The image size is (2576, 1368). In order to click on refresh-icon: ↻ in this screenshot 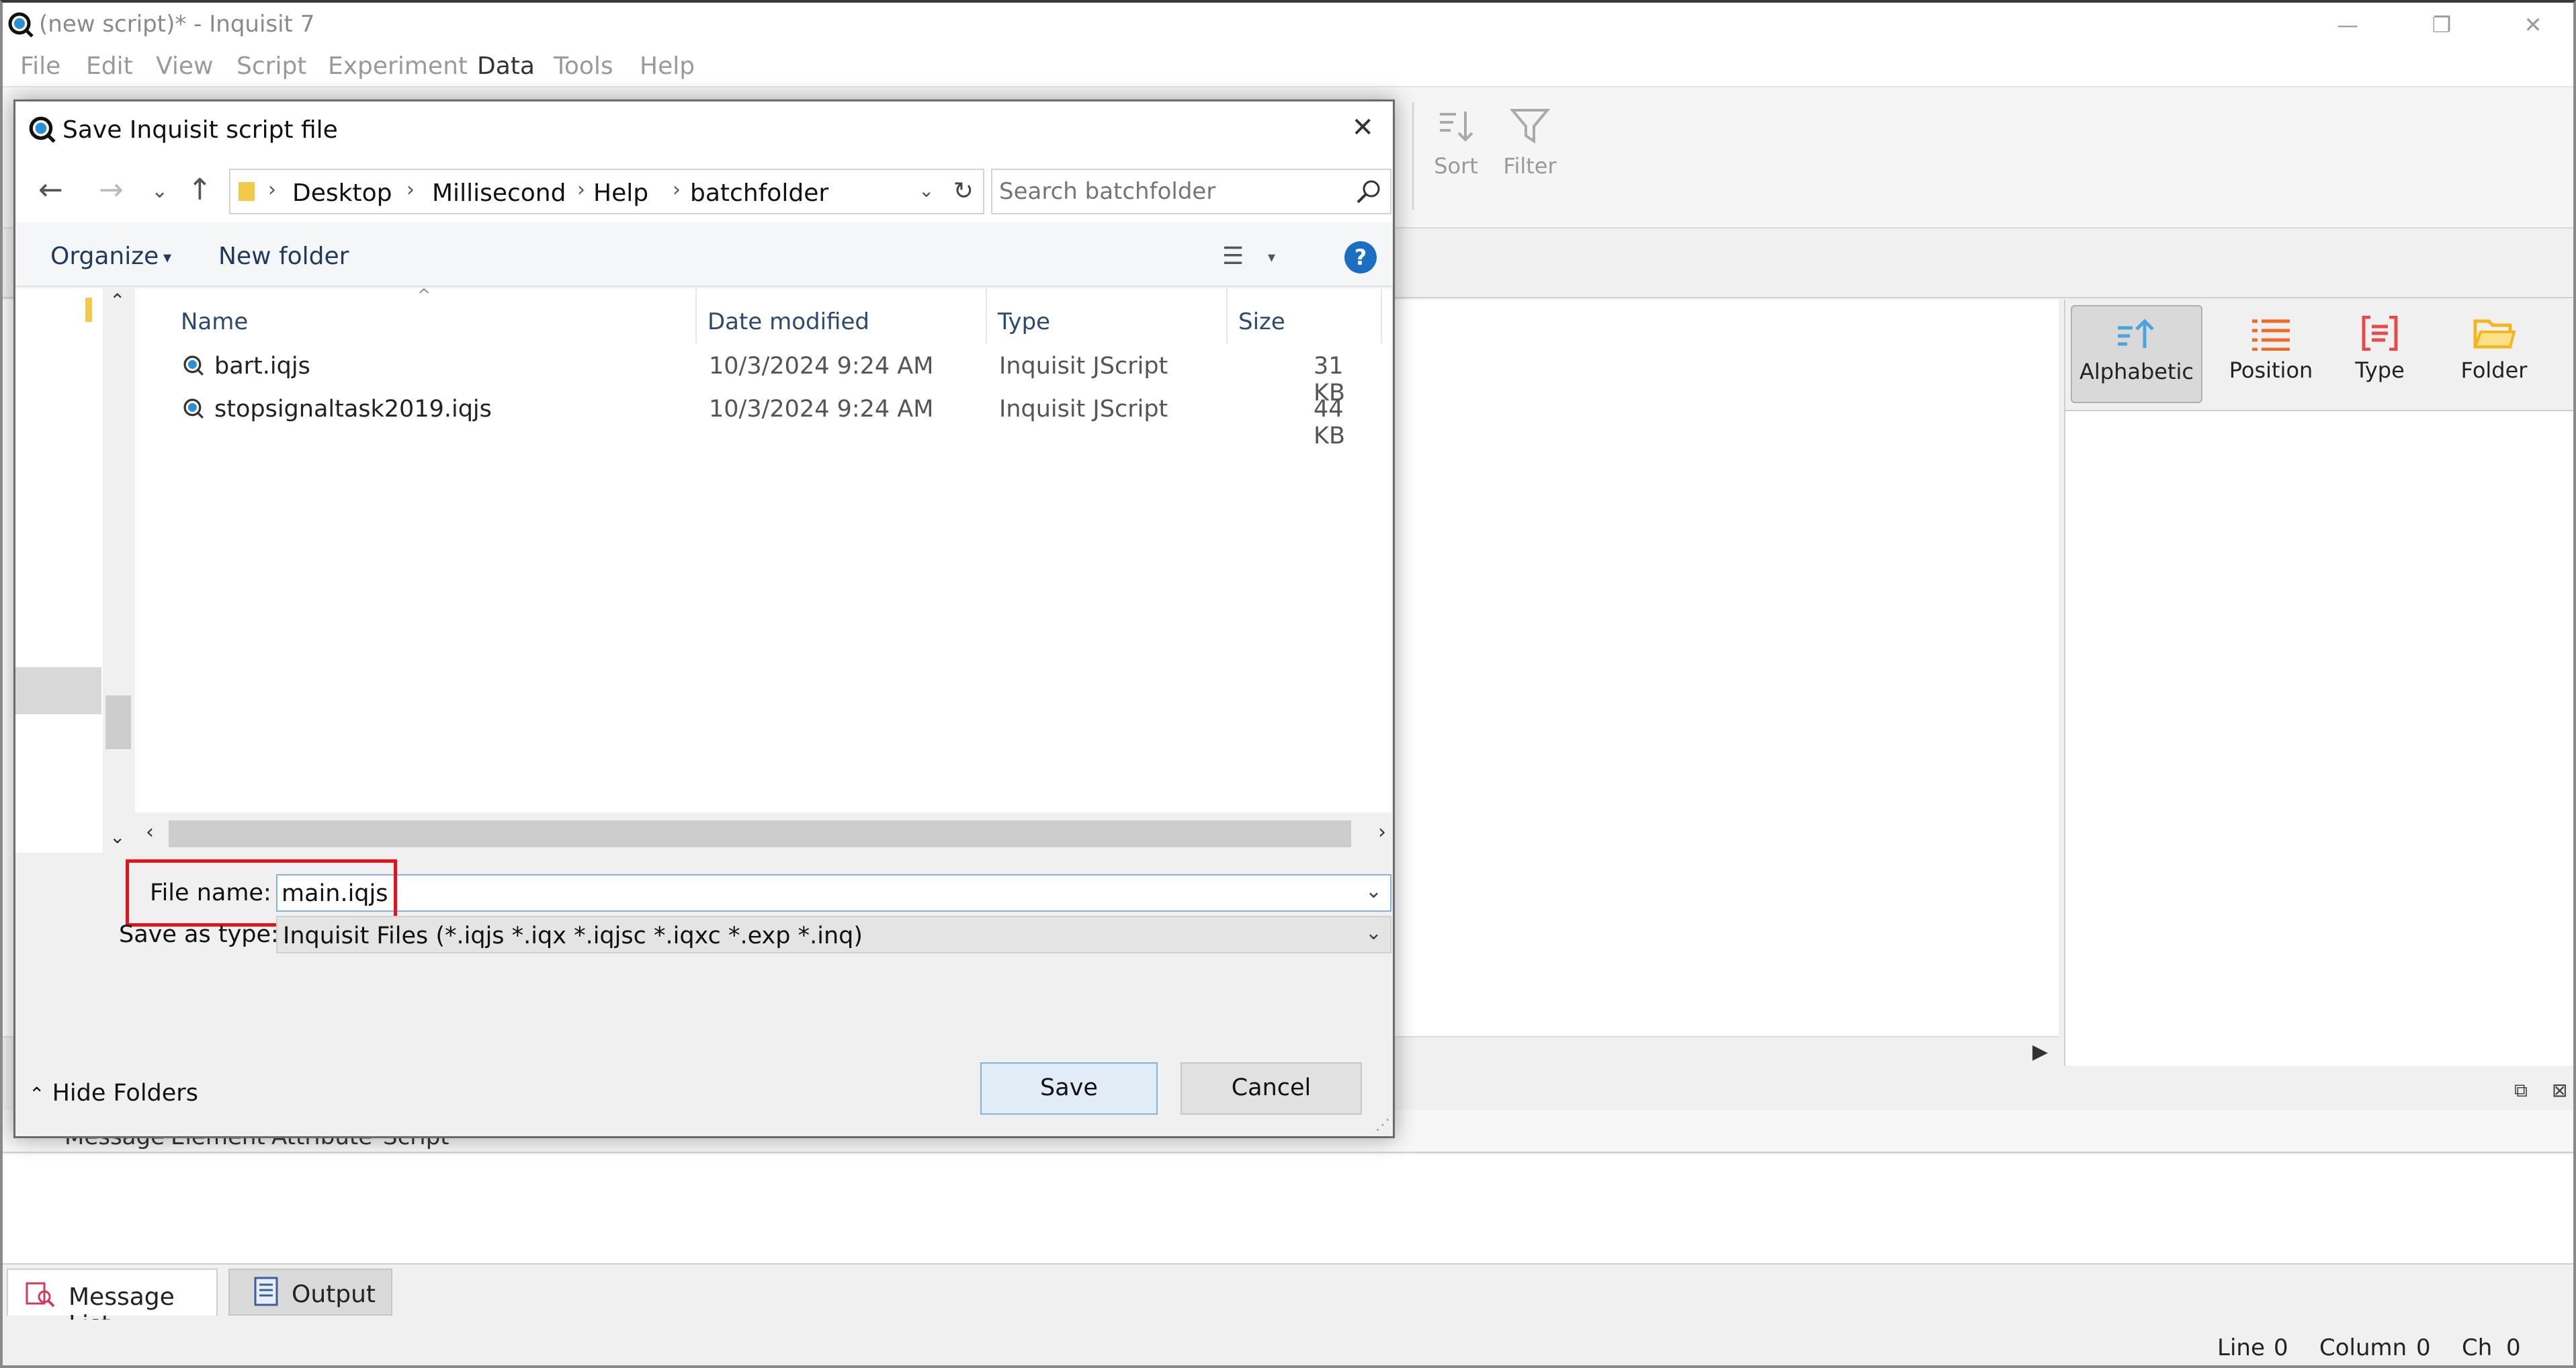, I will do `click(963, 191)`.